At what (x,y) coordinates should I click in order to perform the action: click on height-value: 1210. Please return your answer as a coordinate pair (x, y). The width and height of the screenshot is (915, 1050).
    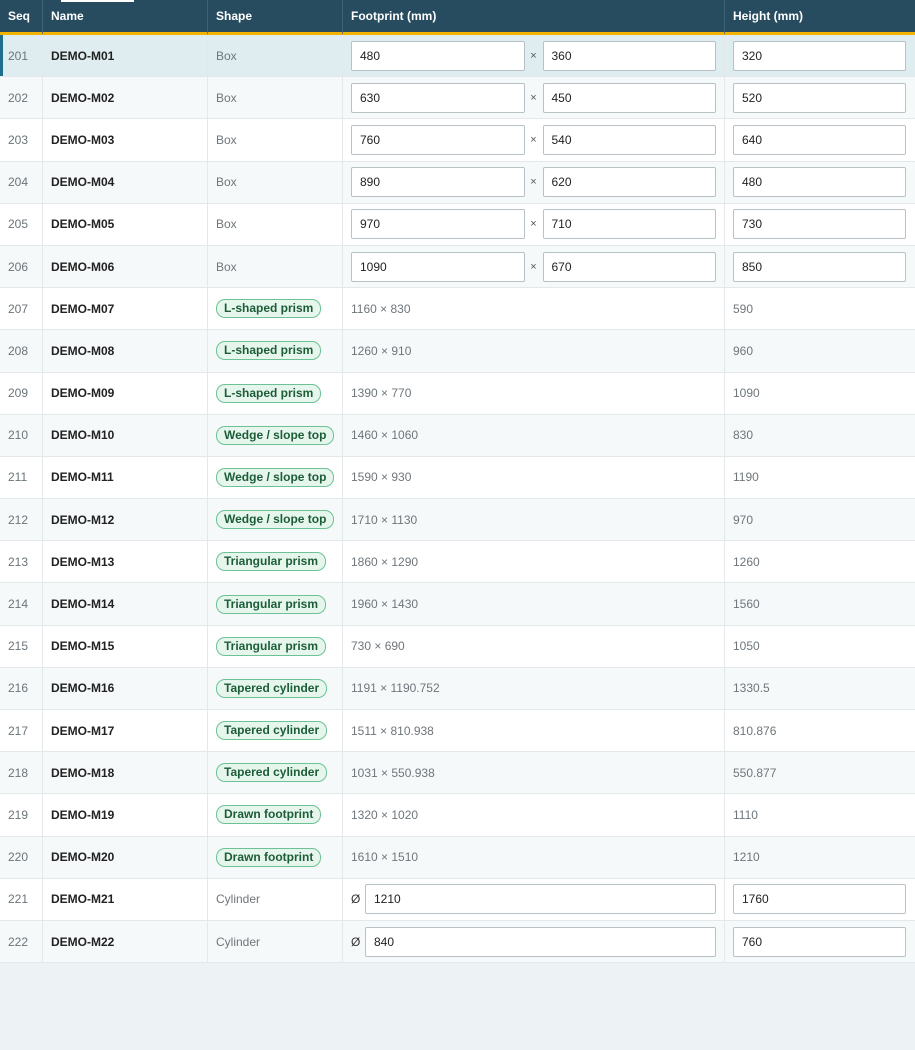
    Looking at the image, I should click on (746, 857).